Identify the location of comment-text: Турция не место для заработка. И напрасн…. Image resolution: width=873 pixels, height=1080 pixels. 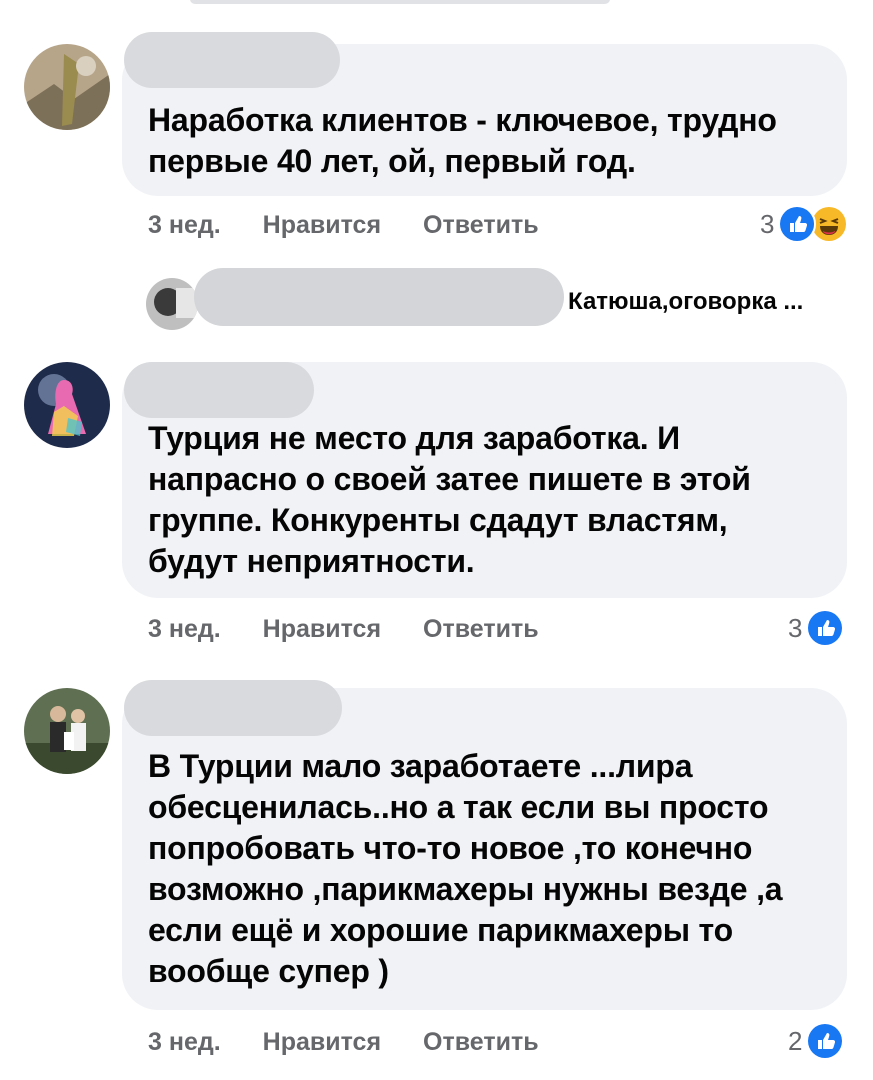
(449, 499).